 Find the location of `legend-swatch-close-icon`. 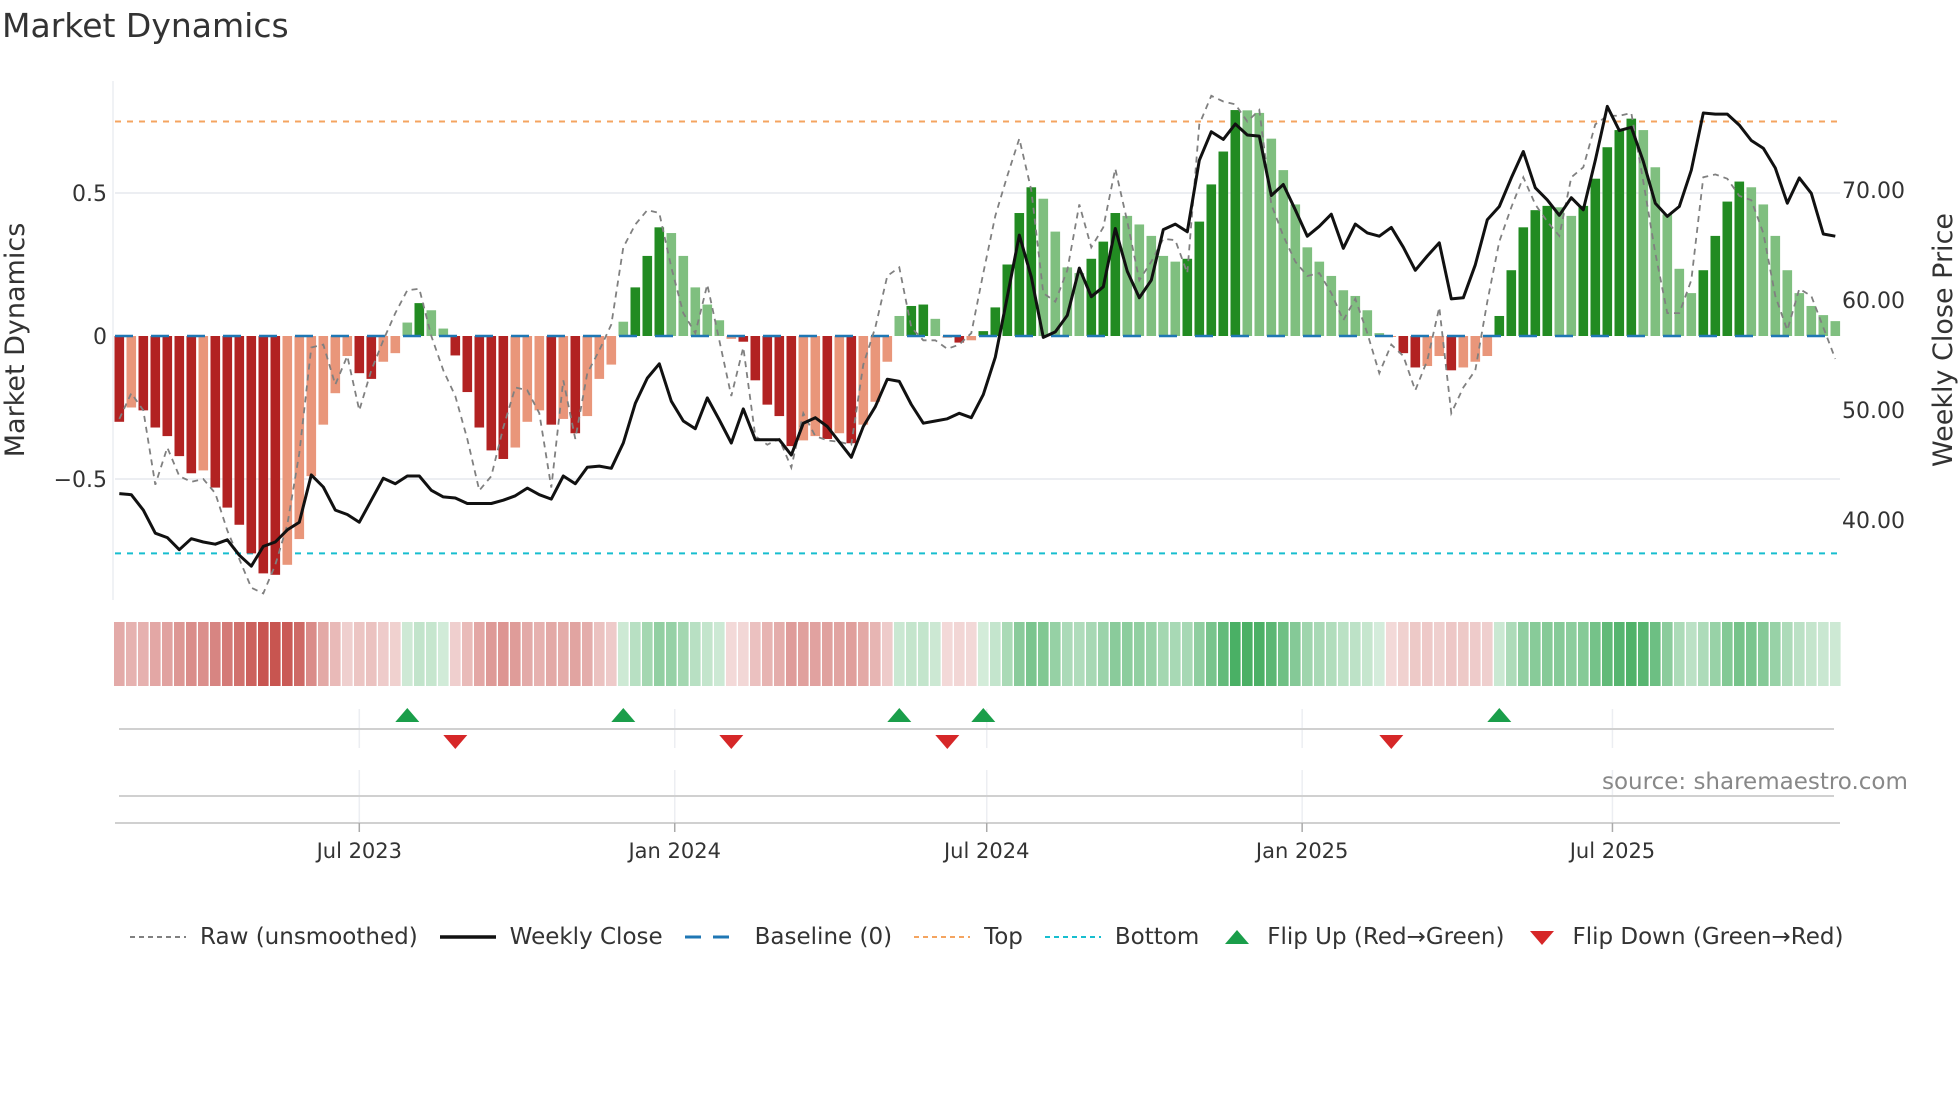

legend-swatch-close-icon is located at coordinates (467, 937).